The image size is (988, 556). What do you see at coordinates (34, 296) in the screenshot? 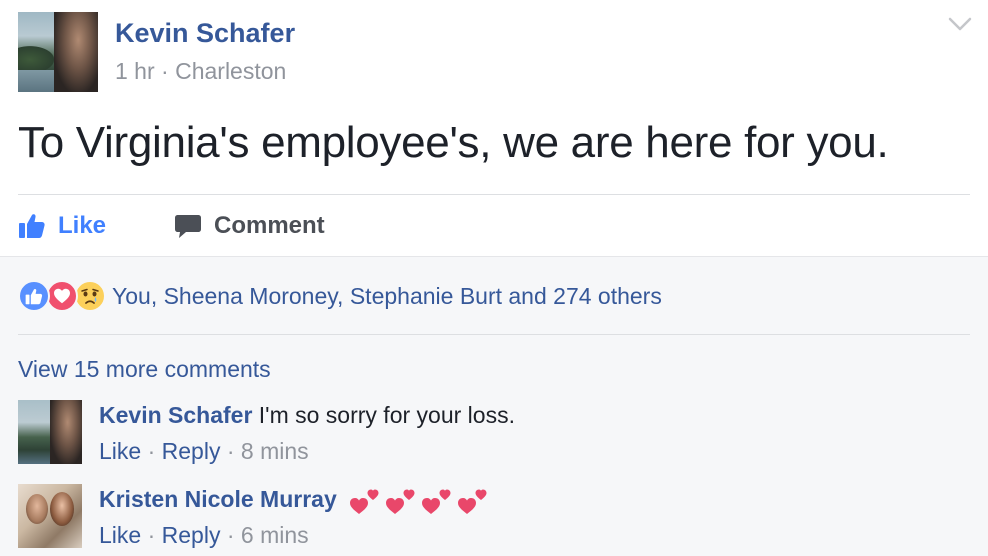
I see `like-reaction-icon` at bounding box center [34, 296].